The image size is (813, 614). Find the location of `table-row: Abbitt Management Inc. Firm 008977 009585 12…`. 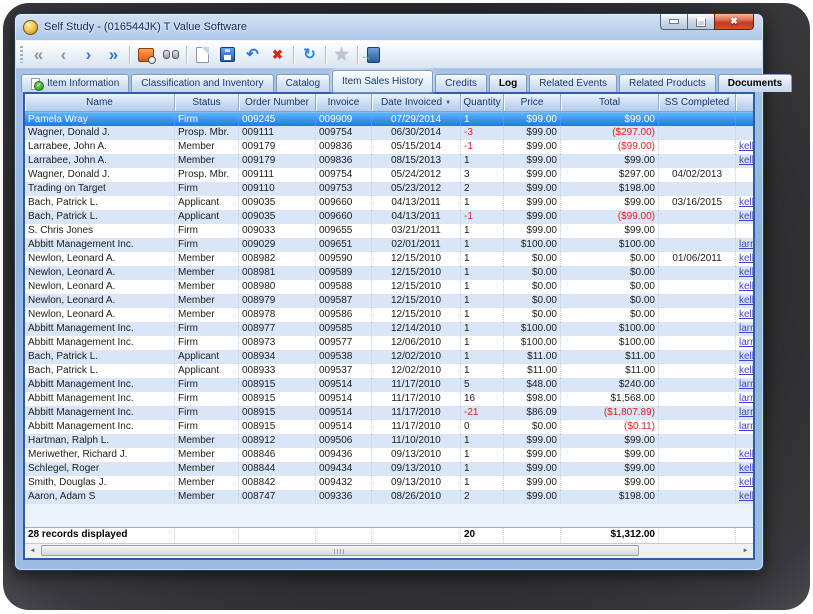

table-row: Abbitt Management Inc. Firm 008977 009585 12… is located at coordinates (389, 329).